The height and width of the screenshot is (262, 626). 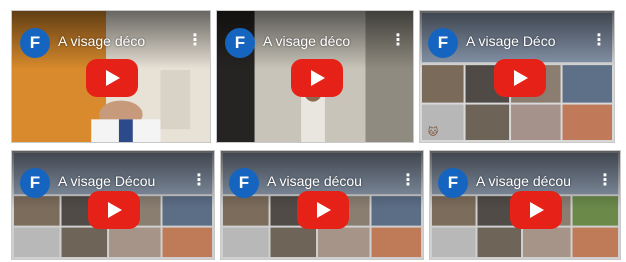 I want to click on video-title: A visage Déco, so click(x=525, y=41).